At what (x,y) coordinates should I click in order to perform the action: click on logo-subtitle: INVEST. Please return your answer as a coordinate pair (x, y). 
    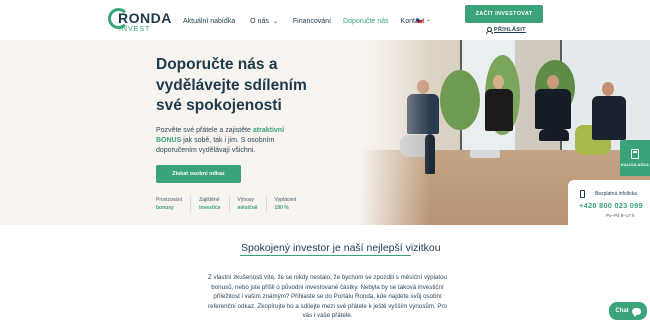
    Looking at the image, I should click on (135, 29).